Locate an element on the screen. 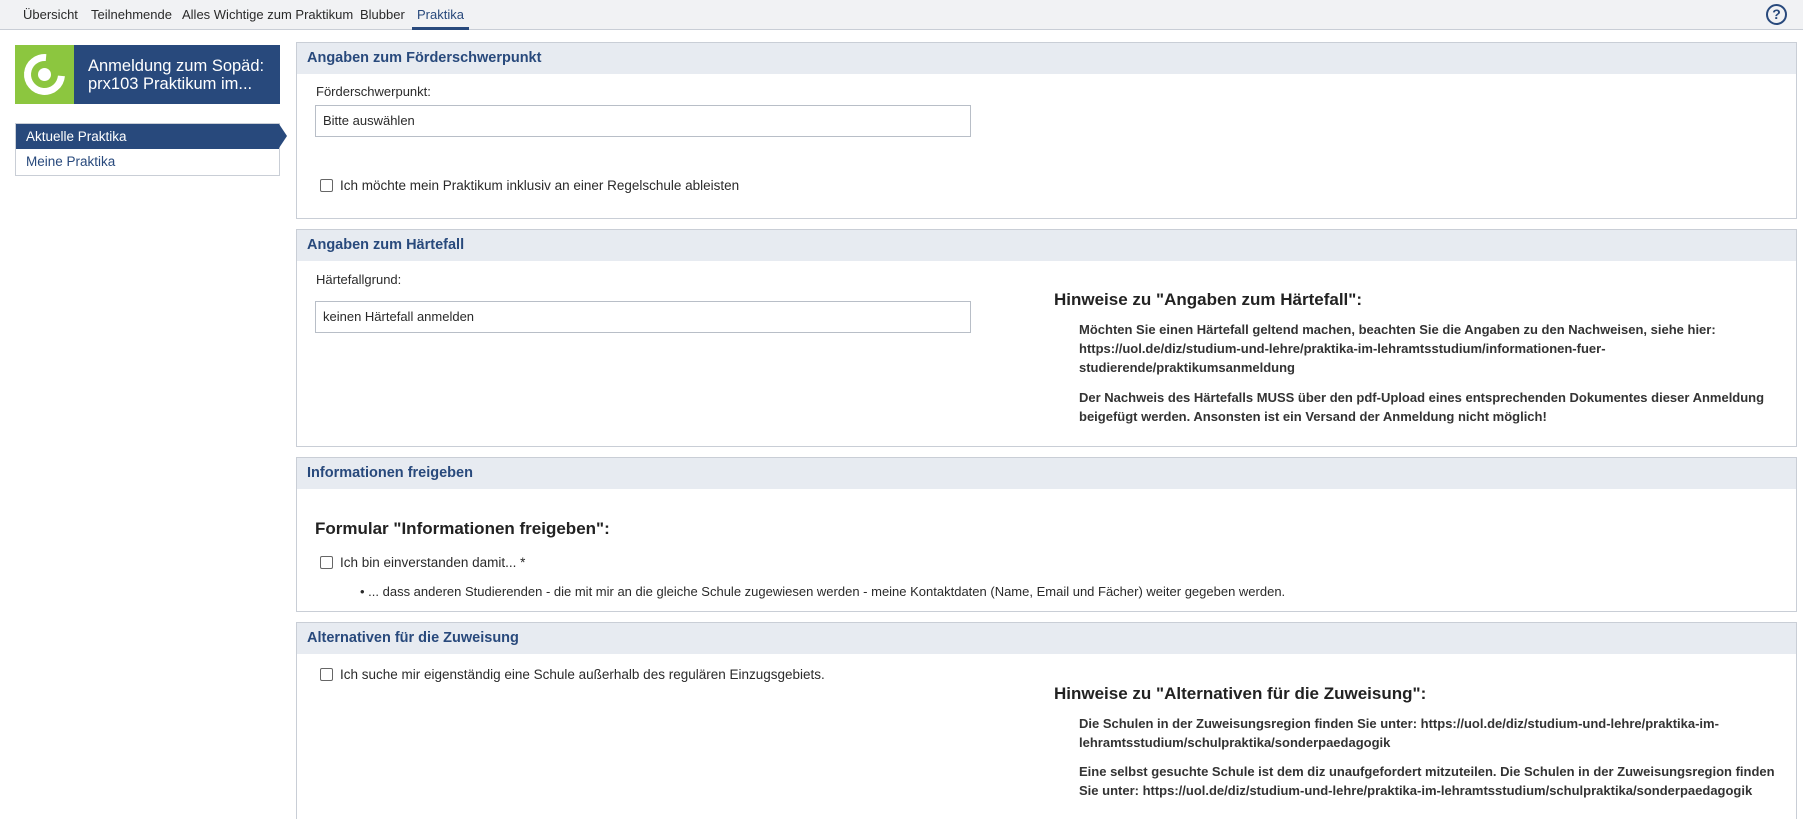 The height and width of the screenshot is (819, 1803). course-title-line1: Anmeldung zum Sopäd: is located at coordinates (176, 65).